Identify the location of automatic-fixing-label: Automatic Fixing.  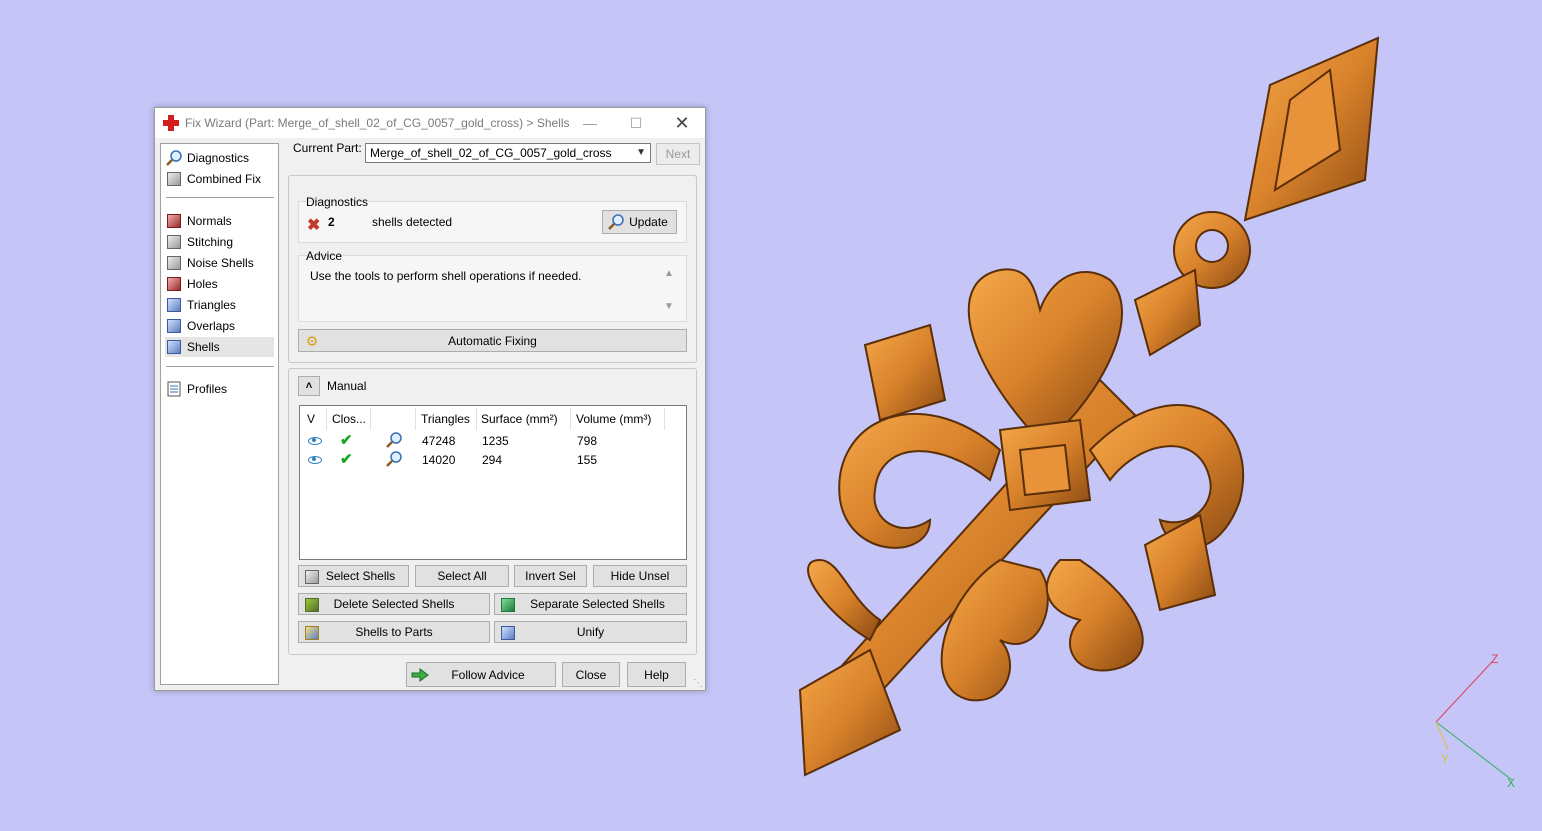
(492, 340).